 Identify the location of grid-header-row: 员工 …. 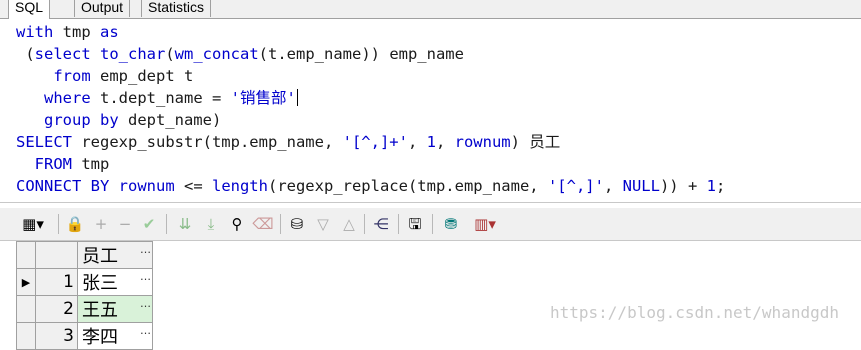
(84, 255).